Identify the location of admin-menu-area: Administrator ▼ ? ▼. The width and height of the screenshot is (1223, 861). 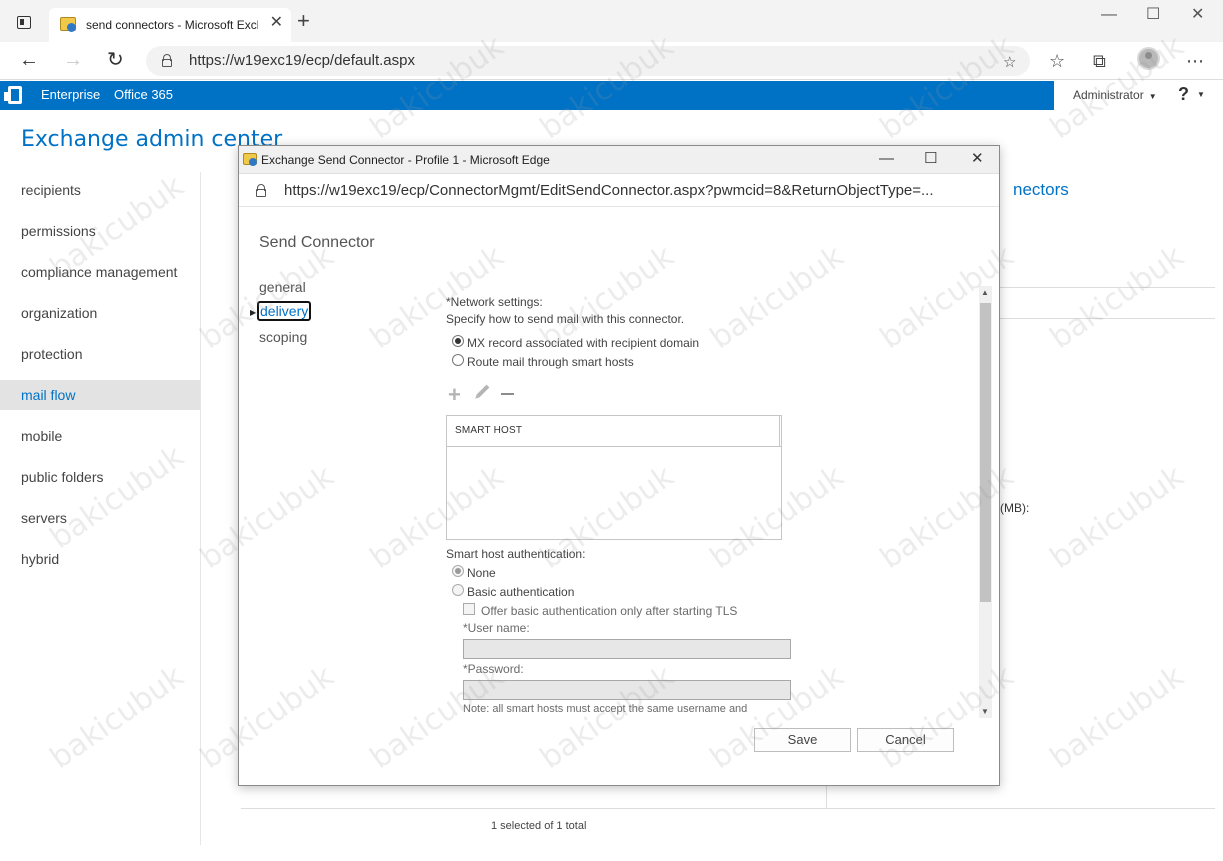
(1138, 95).